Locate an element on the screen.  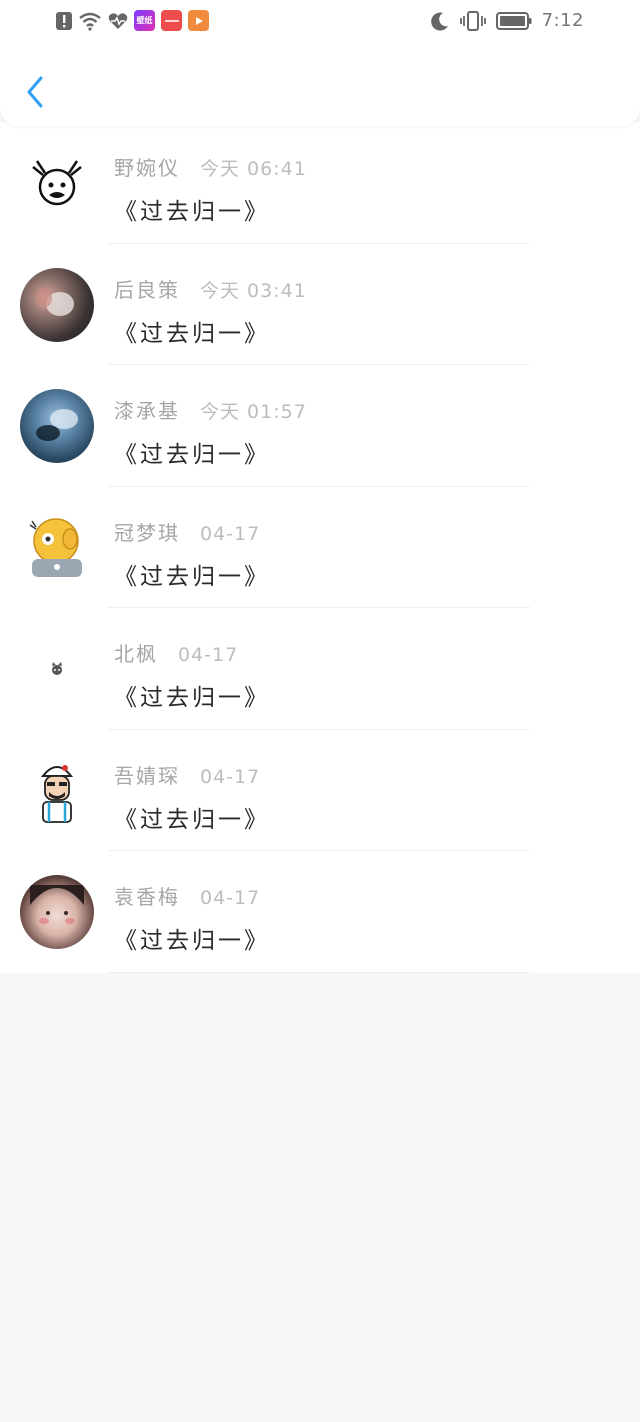
moon-icon is located at coordinates (440, 21).